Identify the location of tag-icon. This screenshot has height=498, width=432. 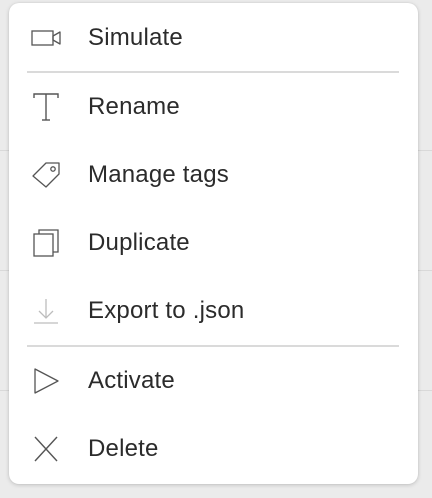
(46, 175).